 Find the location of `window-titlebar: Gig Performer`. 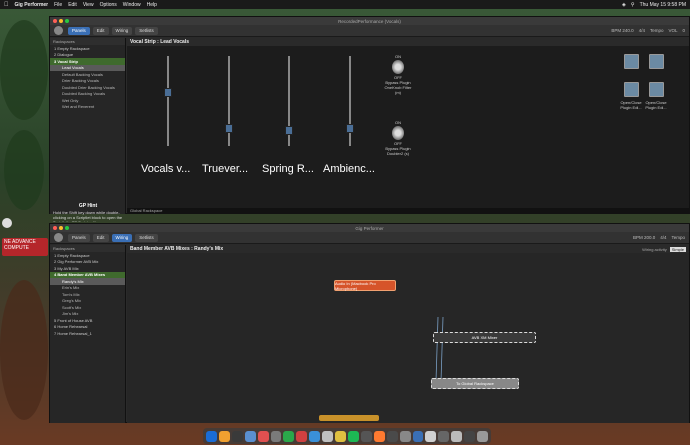

window-titlebar: Gig Performer is located at coordinates (369, 228).